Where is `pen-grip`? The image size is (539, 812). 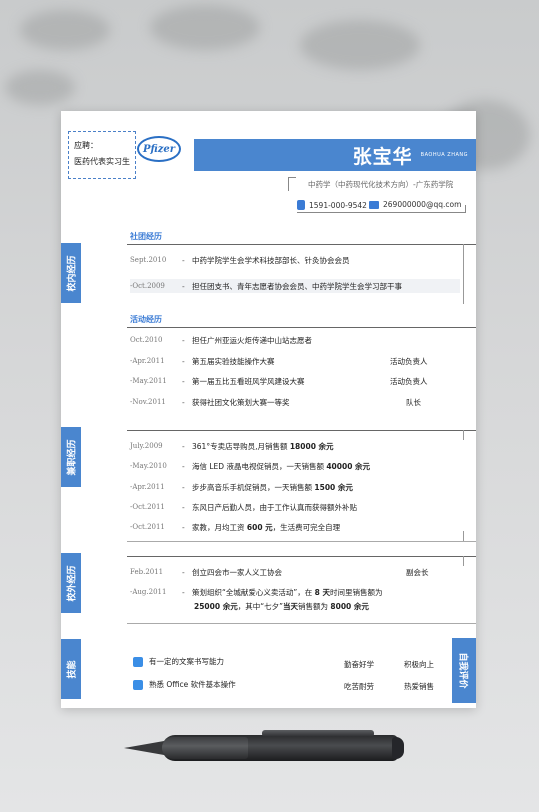
pen-grip is located at coordinates (205, 748).